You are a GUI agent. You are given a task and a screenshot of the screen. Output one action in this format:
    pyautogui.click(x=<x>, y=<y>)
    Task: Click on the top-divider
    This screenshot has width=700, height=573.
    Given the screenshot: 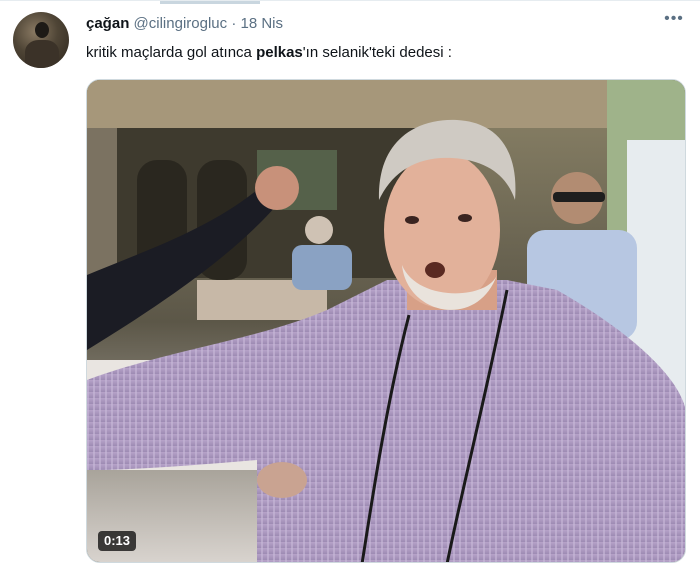 What is the action you would take?
    pyautogui.click(x=210, y=2)
    